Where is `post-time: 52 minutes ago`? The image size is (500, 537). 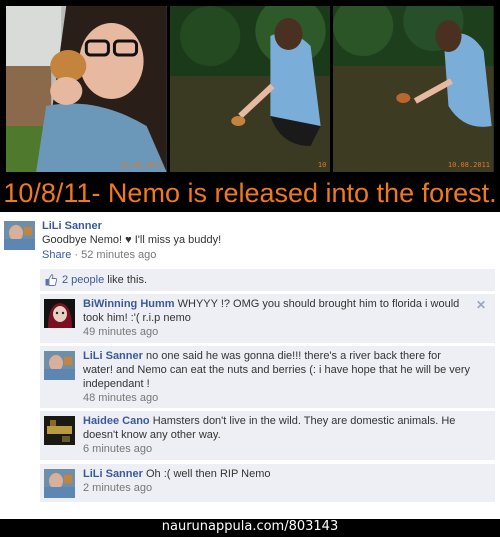
post-time: 52 minutes ago is located at coordinates (118, 255).